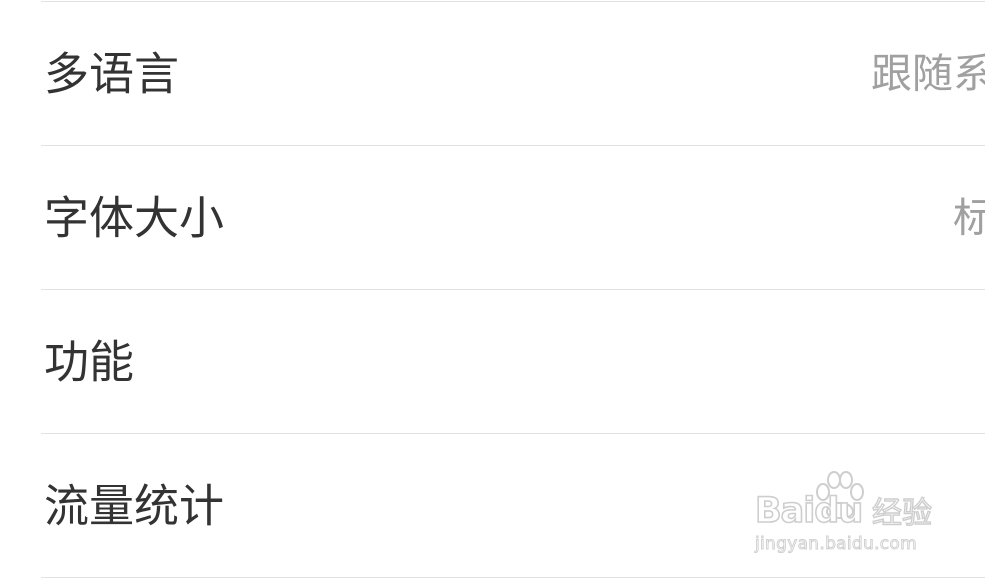 The image size is (985, 578). I want to click on watermark-url: jingyan.baidu.com, so click(836, 544).